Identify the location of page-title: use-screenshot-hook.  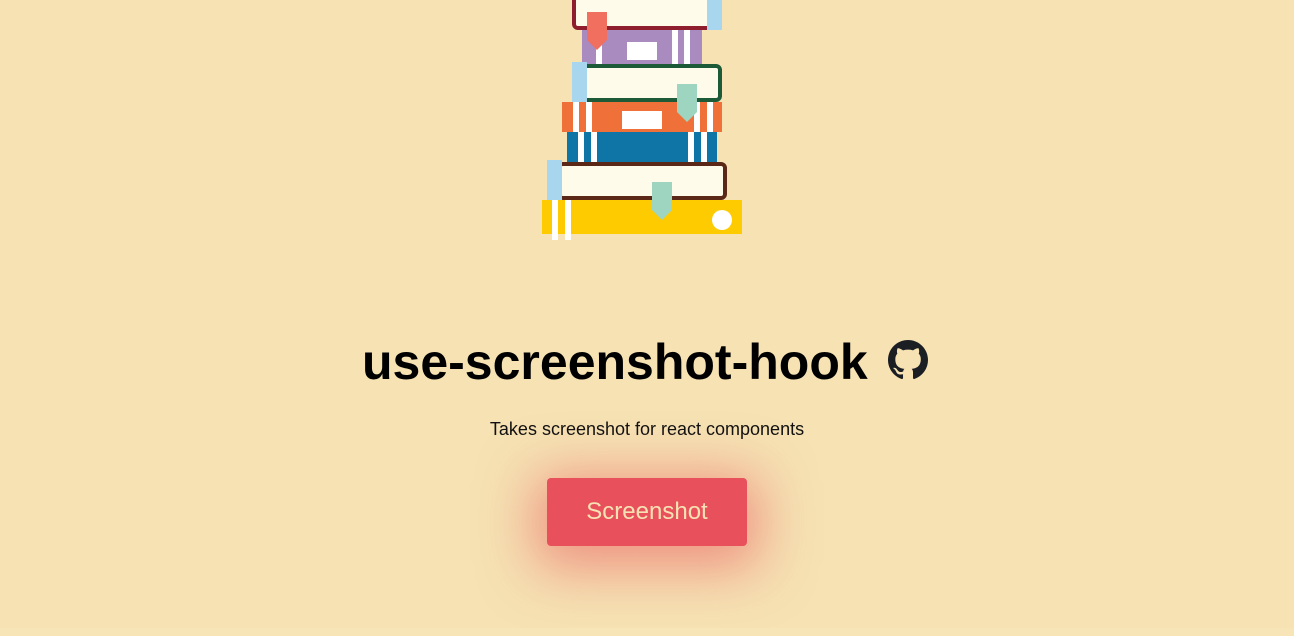
(615, 362).